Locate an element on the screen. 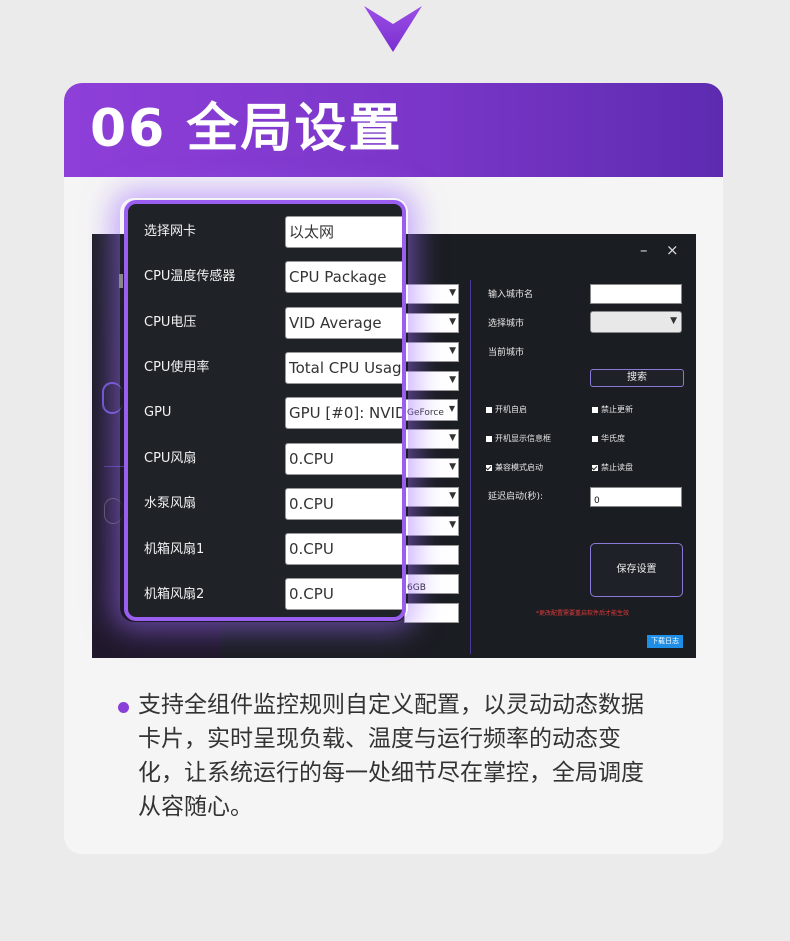  city-select-label: 选择城市 is located at coordinates (506, 324).